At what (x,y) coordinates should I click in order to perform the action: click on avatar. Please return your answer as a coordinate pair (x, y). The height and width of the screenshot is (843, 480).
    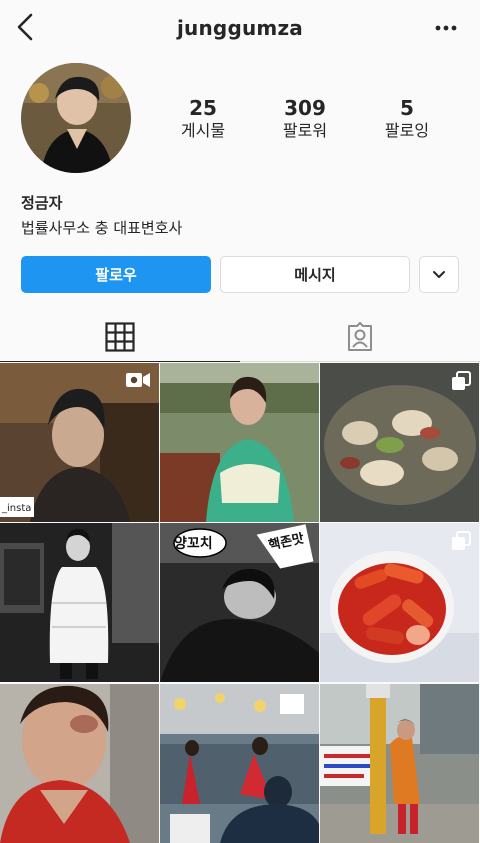
    Looking at the image, I should click on (76, 118).